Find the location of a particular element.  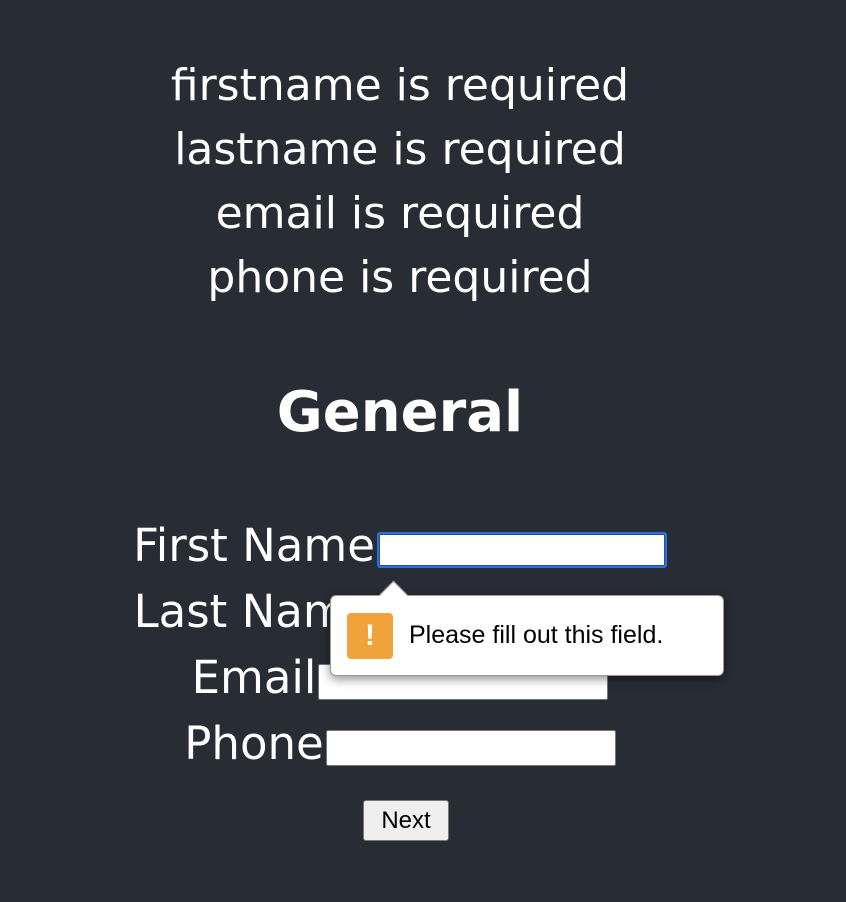

validation-message: Please fill out this field. is located at coordinates (536, 635).